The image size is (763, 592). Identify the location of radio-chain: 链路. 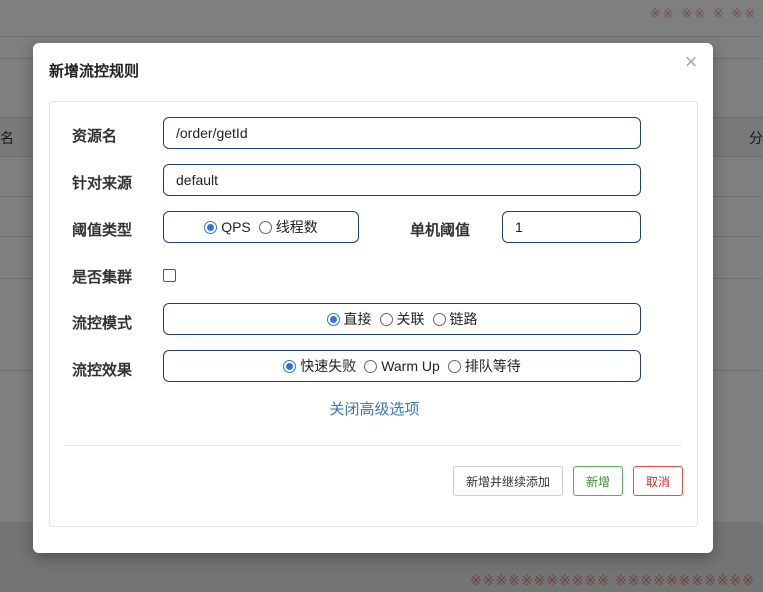
(455, 319).